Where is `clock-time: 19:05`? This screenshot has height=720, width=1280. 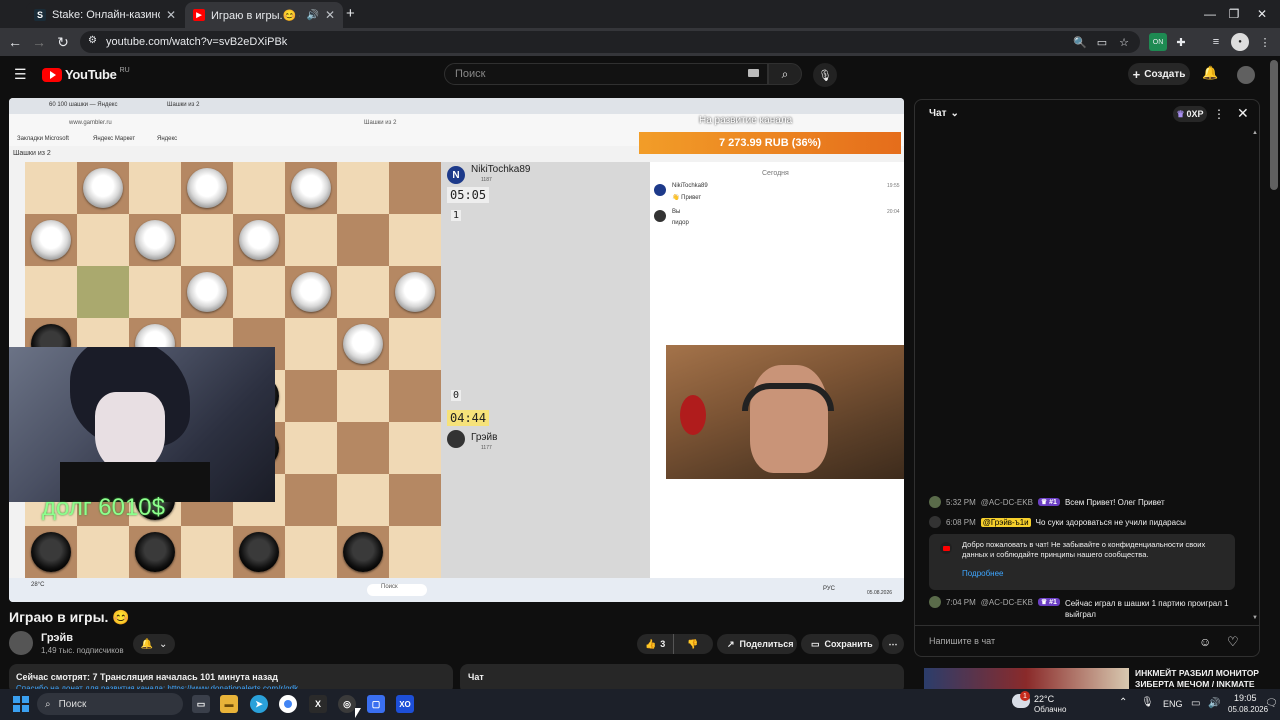 clock-time: 19:05 is located at coordinates (1245, 698).